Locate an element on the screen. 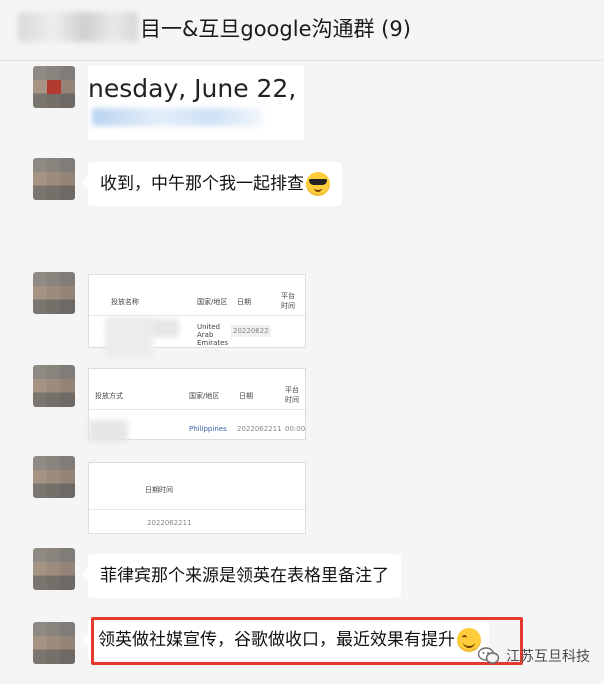 The image size is (604, 684). watermark: 江苏互旦科技 is located at coordinates (533, 656).